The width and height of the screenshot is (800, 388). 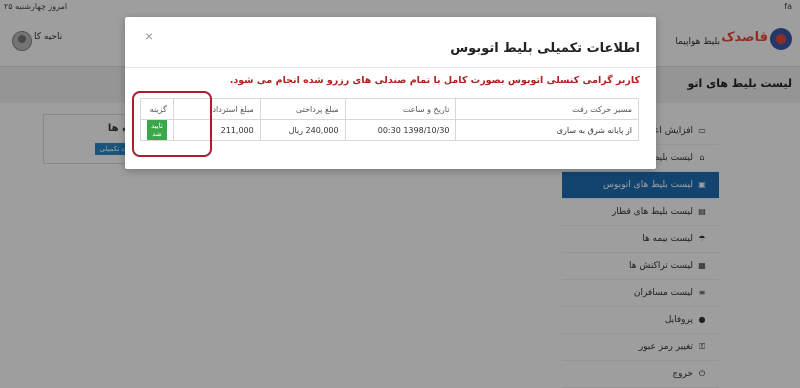 I want to click on highlight-box, so click(x=172, y=124).